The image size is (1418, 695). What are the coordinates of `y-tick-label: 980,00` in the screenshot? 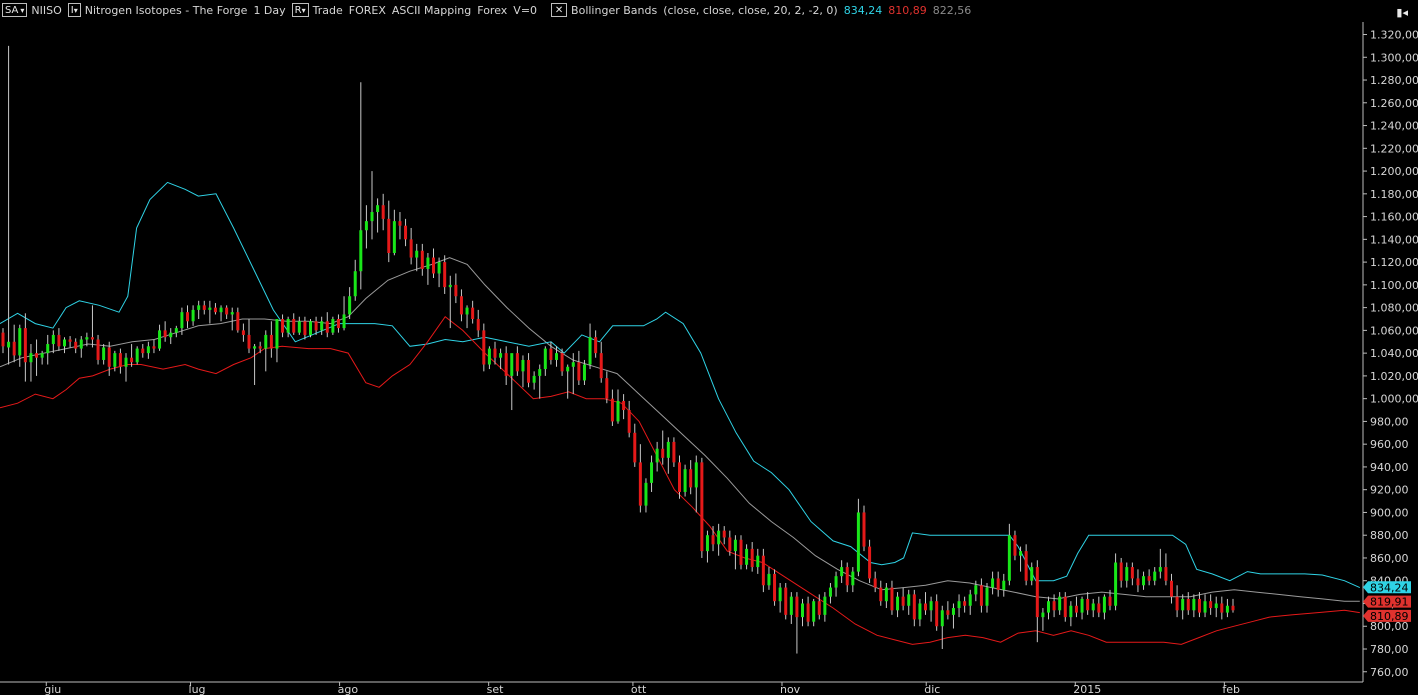 It's located at (1389, 421).